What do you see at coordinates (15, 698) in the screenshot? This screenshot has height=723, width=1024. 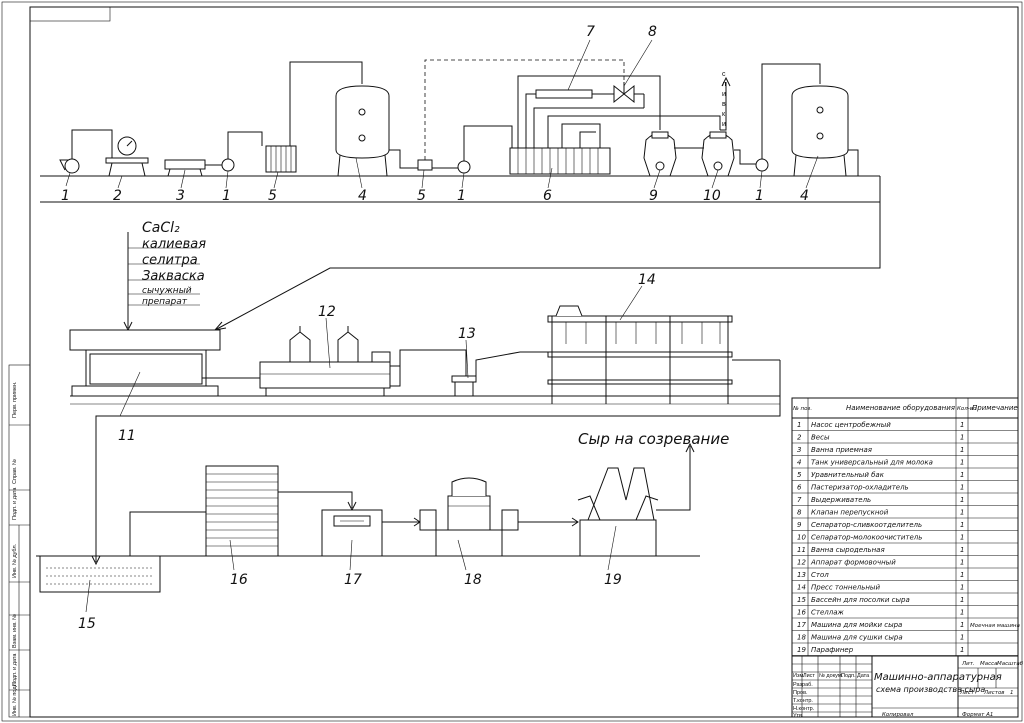 I see `side-stamp-7: Инв. № подл.` at bounding box center [15, 698].